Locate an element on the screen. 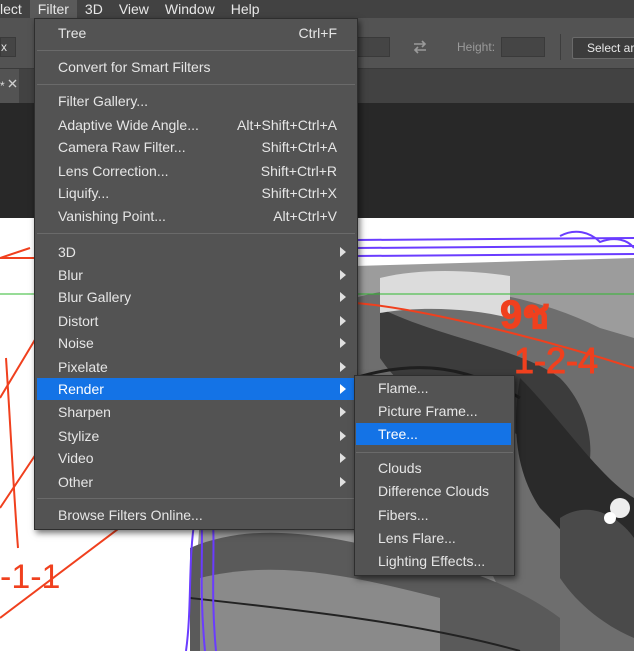 This screenshot has width=634, height=651. menu-item-camera-raw-filter: Camera Raw Filter... Shift+Ctrl+A is located at coordinates (196, 147).